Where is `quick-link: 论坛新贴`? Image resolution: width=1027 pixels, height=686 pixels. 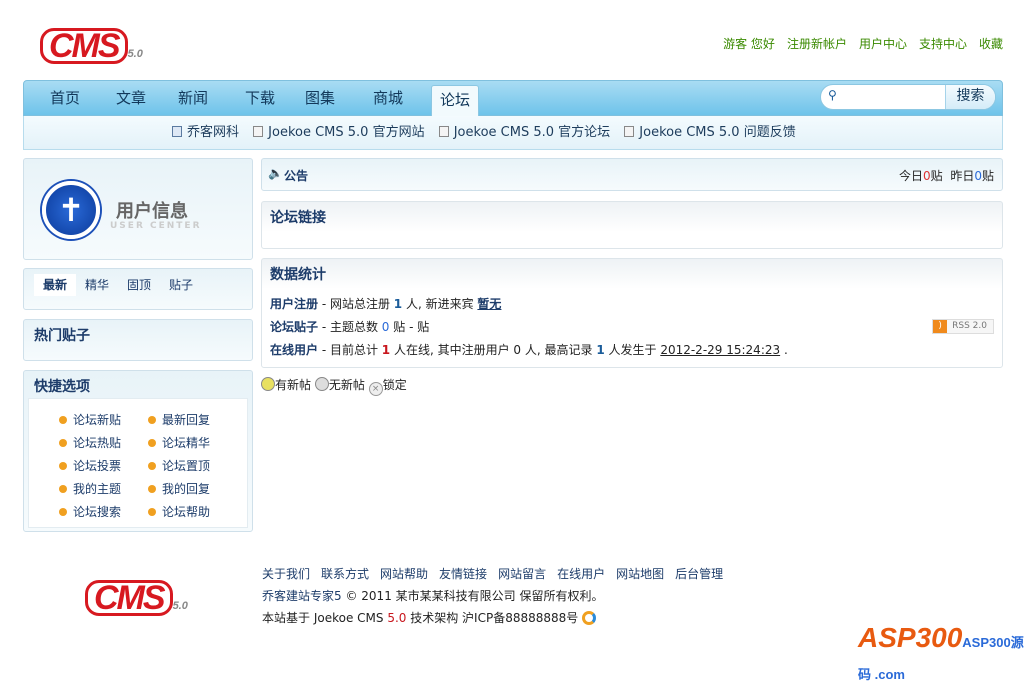 quick-link: 论坛新贴 is located at coordinates (90, 419).